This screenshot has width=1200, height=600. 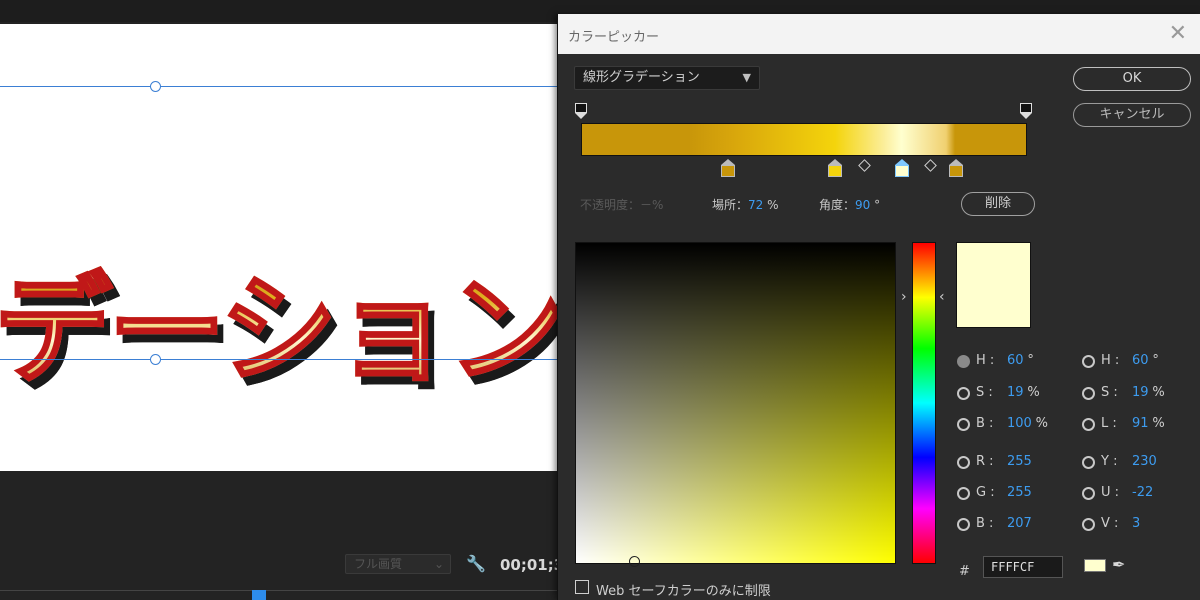 What do you see at coordinates (755, 205) in the screenshot?
I see `location-value: 72` at bounding box center [755, 205].